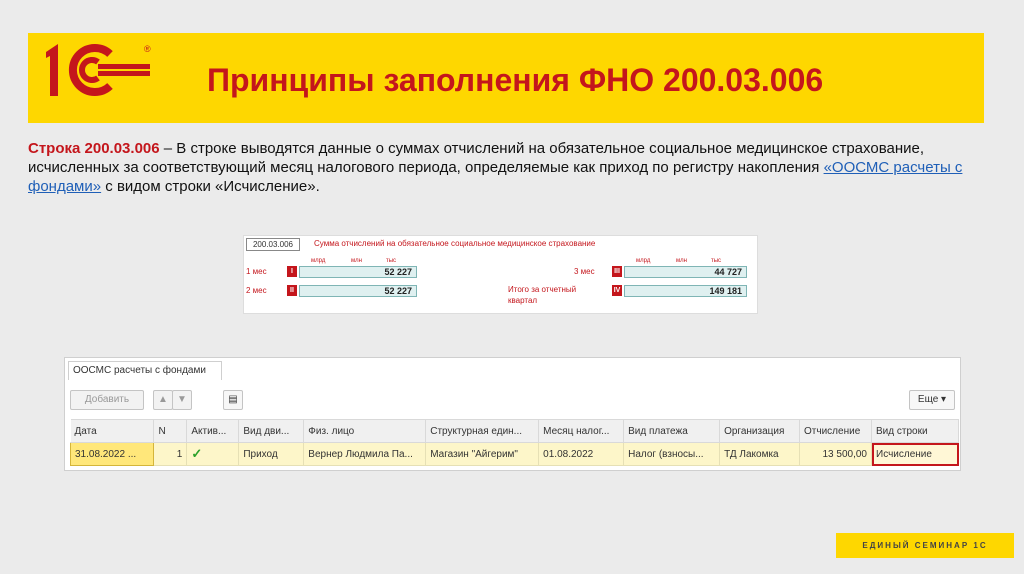 This screenshot has width=1024, height=574. Describe the element at coordinates (925, 545) in the screenshot. I see `footer-badge: ЕДИНЫЙ СЕМИНАР 1С` at that location.